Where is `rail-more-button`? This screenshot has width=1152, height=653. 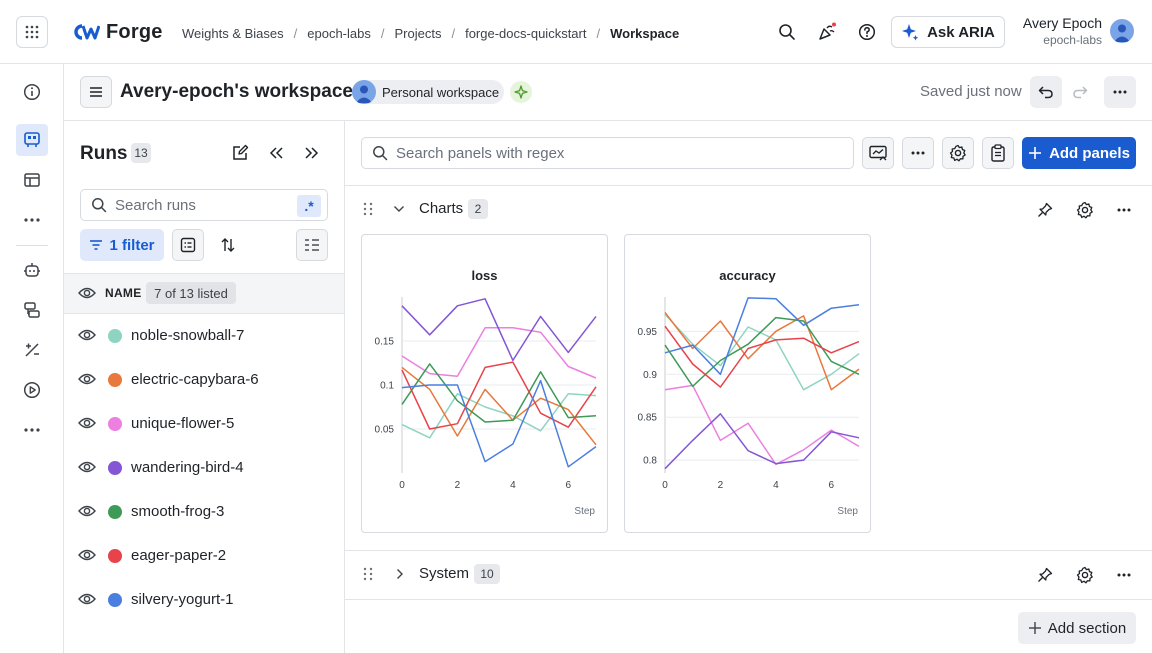 rail-more-button is located at coordinates (32, 220).